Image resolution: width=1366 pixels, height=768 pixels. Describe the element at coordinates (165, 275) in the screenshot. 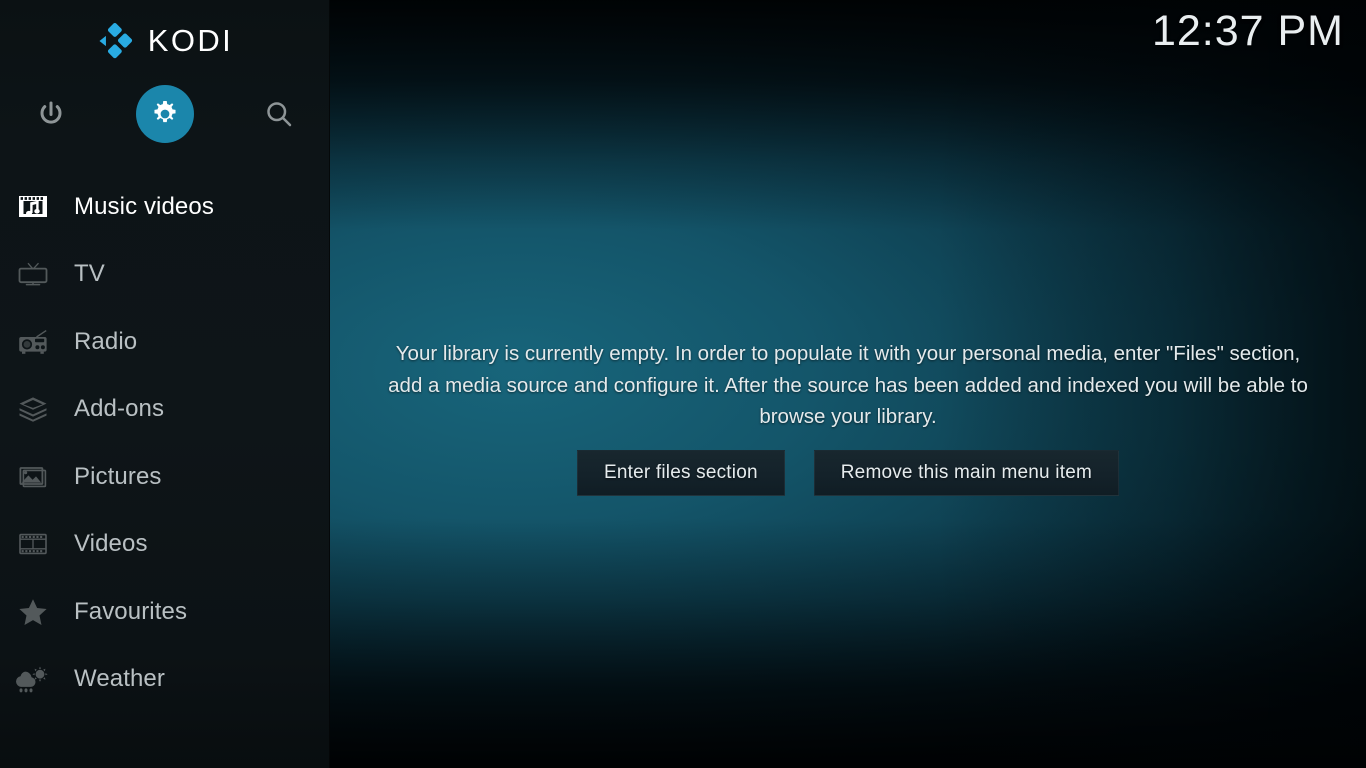

I see `sidebar-item-tv: TV` at that location.